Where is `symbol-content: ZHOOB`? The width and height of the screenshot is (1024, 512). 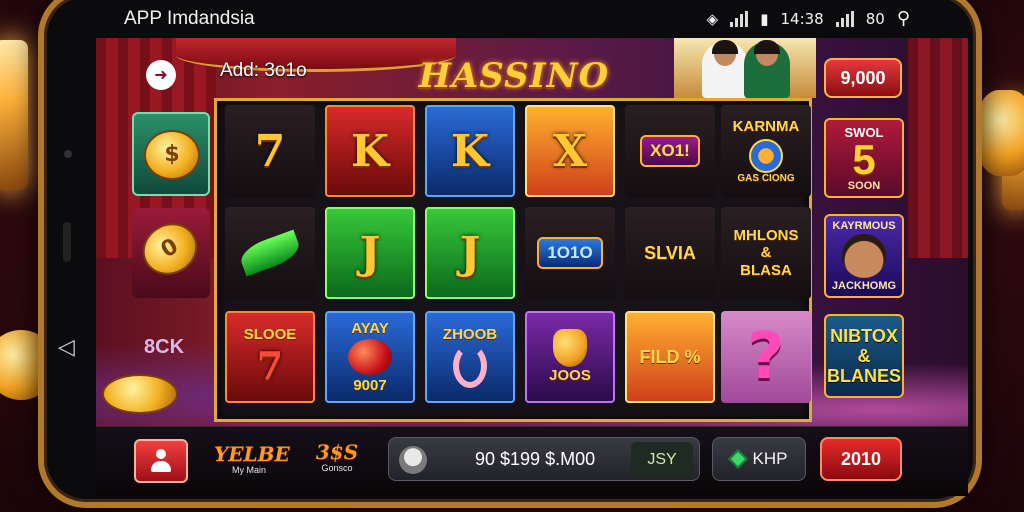 symbol-content: ZHOOB is located at coordinates (470, 357).